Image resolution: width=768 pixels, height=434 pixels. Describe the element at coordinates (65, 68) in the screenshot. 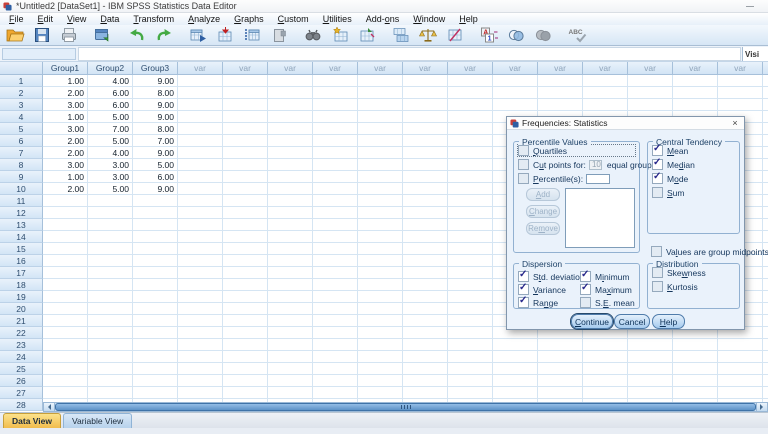

I see `column-header-group1: Group1` at that location.